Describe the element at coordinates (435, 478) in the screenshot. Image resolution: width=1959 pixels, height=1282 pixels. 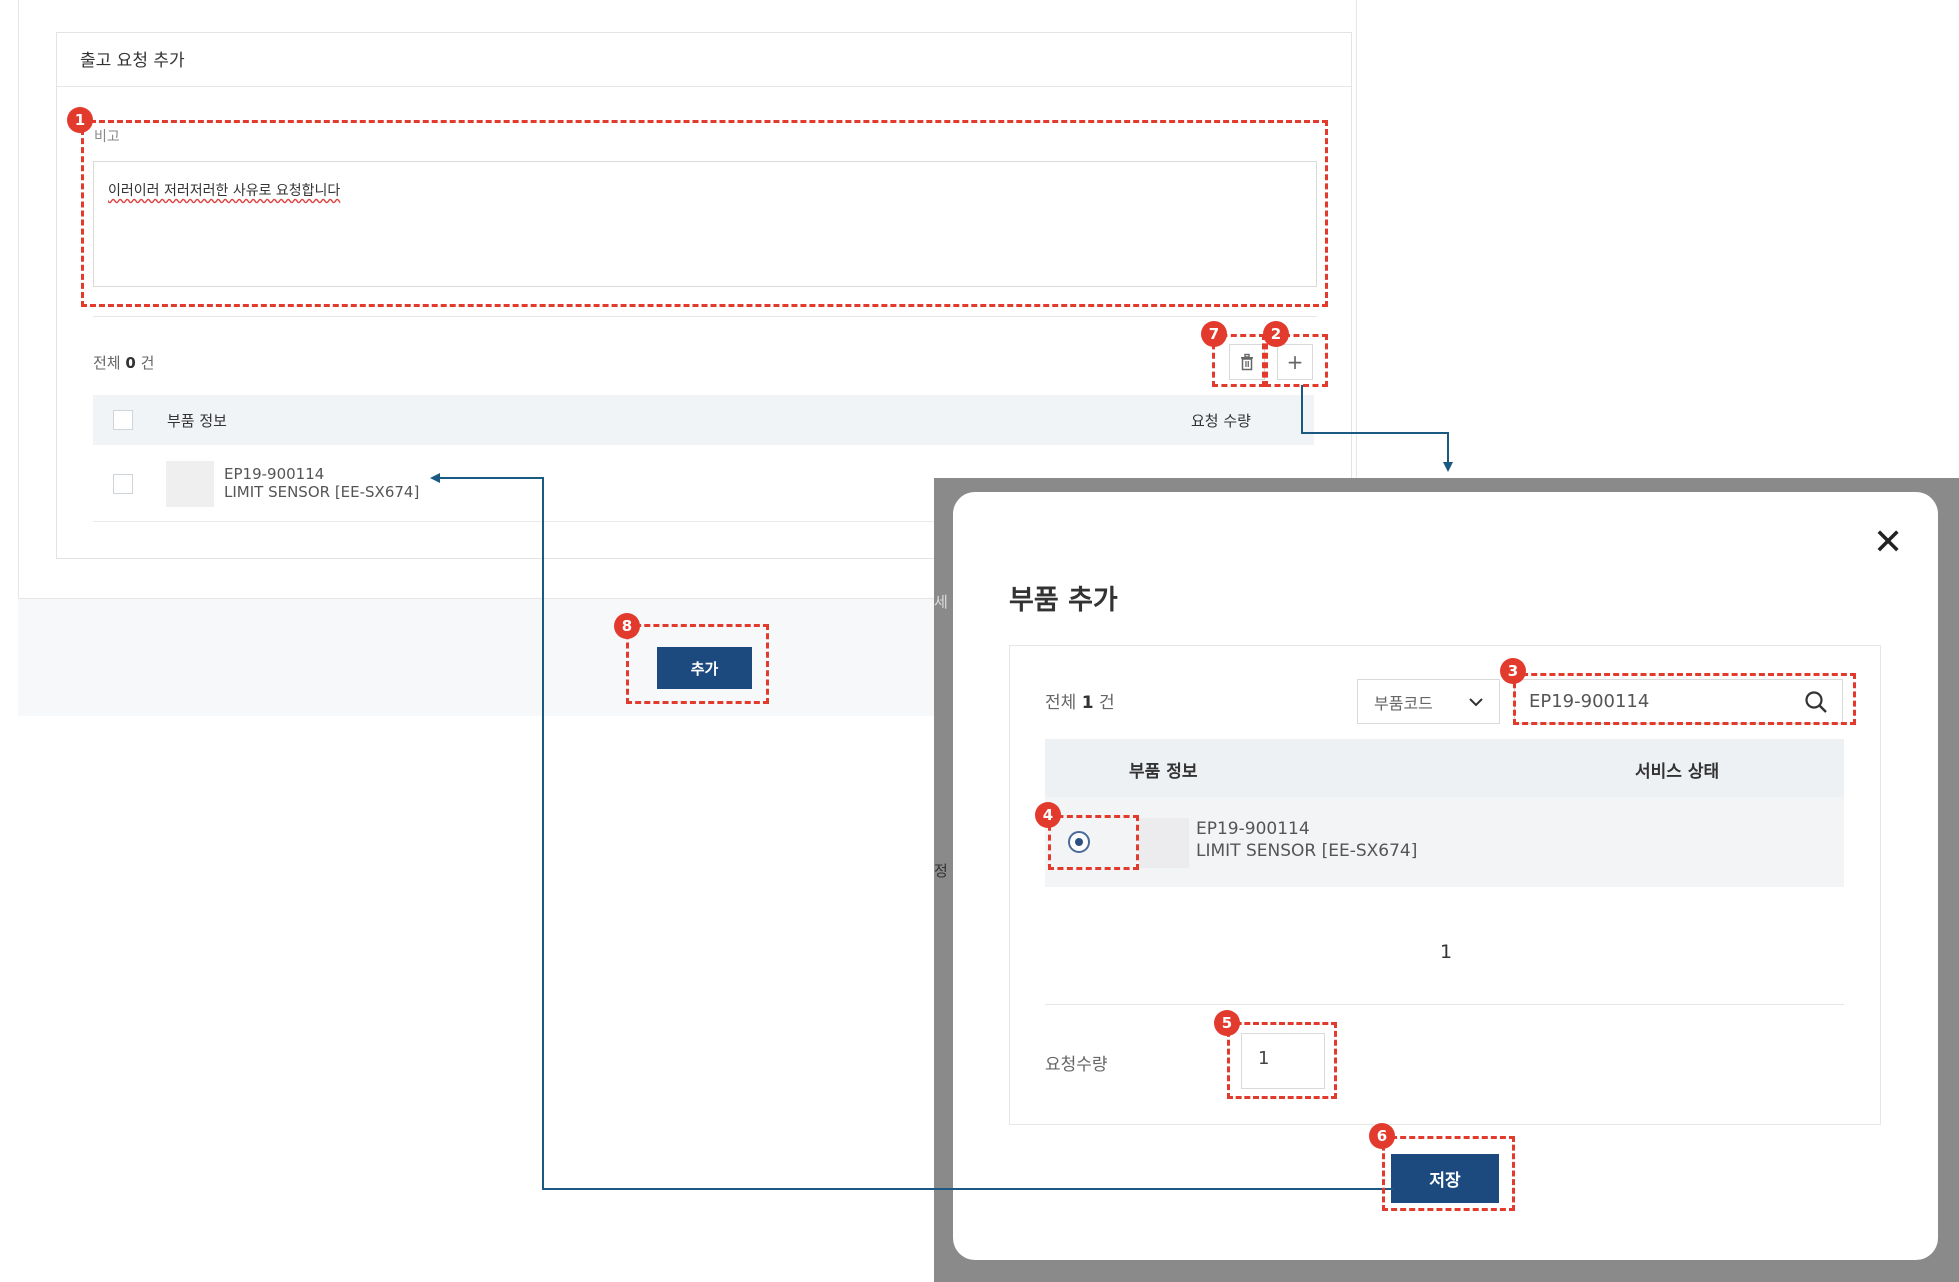
I see `arrow-left-icon` at that location.